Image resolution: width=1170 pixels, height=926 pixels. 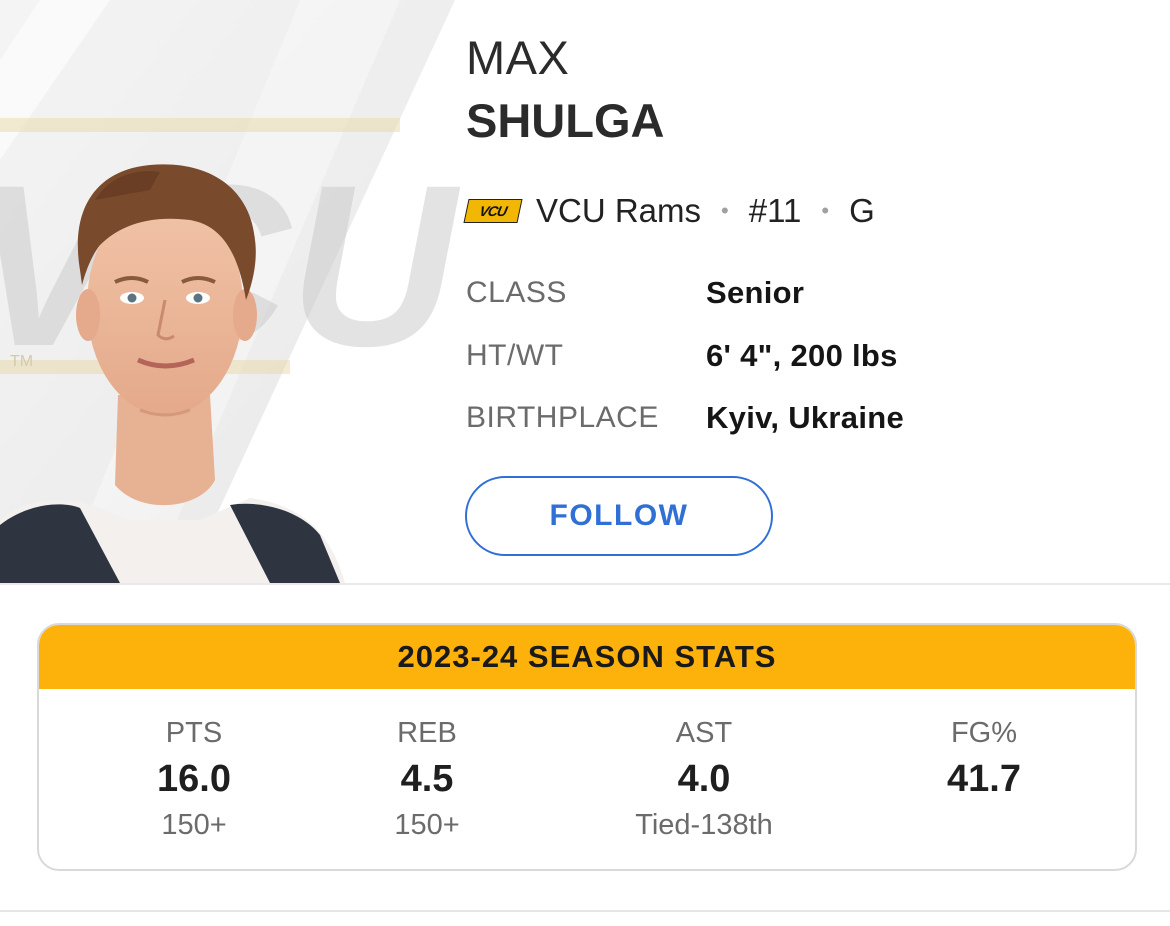 What do you see at coordinates (516, 292) in the screenshot?
I see `info-label: CLASS` at bounding box center [516, 292].